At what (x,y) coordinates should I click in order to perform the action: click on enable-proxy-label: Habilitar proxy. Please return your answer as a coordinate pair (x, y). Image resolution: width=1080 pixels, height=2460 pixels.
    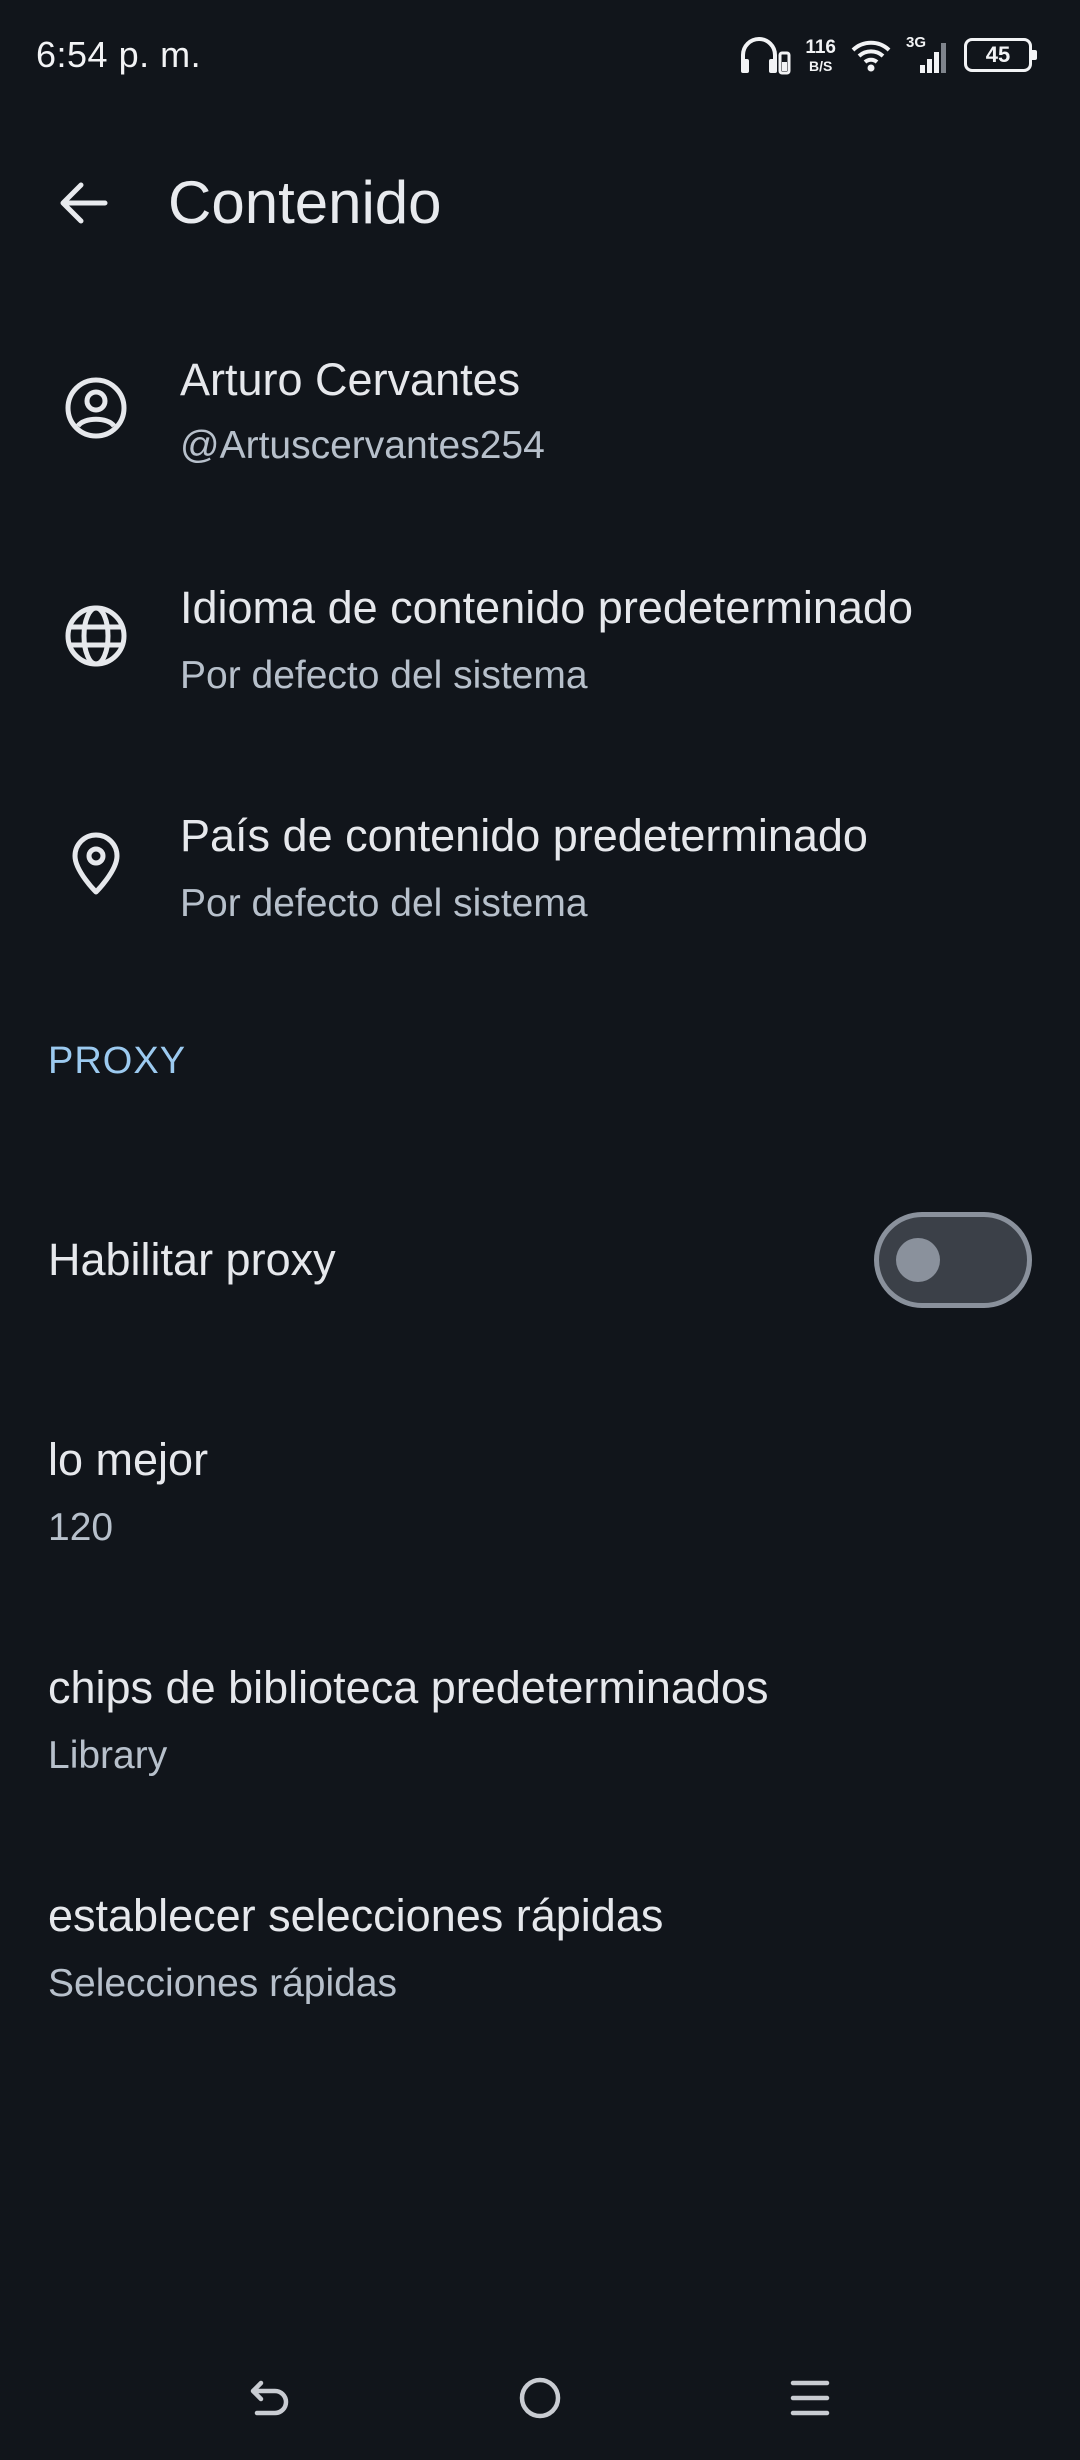
    Looking at the image, I should click on (192, 1259).